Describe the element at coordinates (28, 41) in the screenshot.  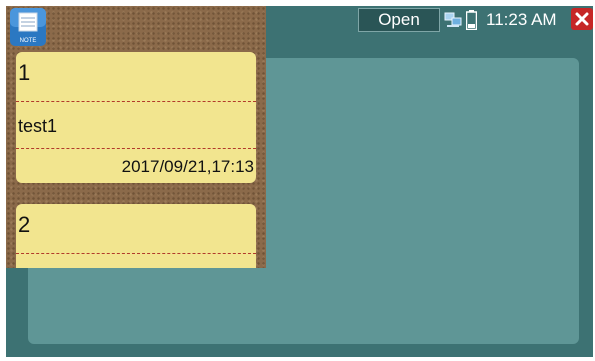
I see `svg-text: NOTE` at that location.